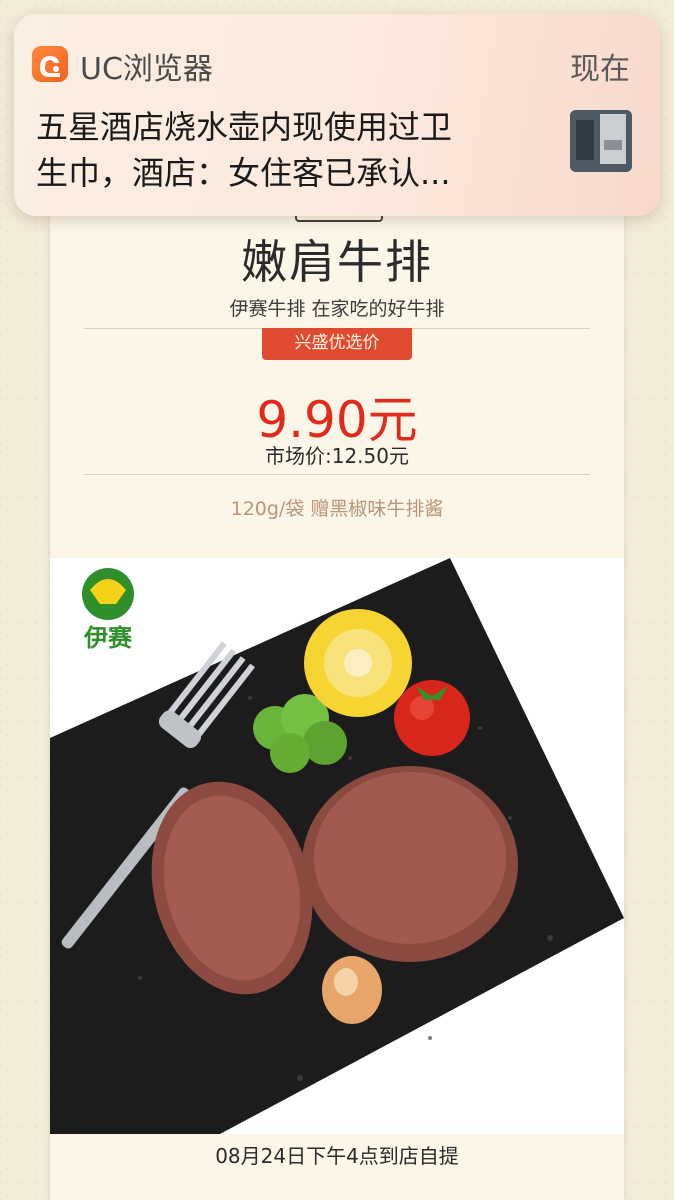 The width and height of the screenshot is (674, 1200). Describe the element at coordinates (337, 1156) in the screenshot. I see `pickup-note: 08月24日下午4点到店自提` at that location.